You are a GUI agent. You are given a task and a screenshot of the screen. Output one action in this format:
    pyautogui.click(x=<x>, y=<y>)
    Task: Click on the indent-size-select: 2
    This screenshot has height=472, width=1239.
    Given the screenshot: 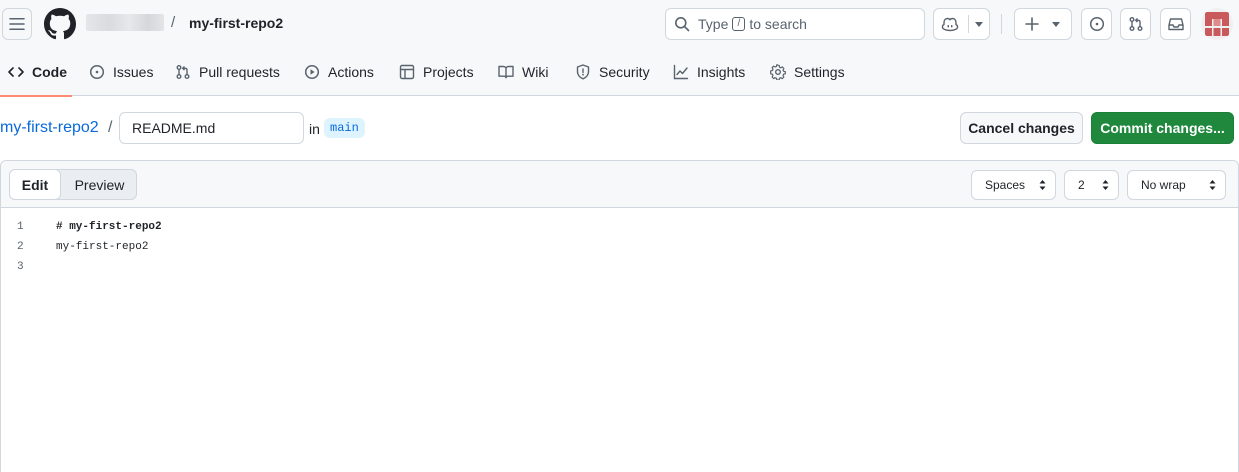 What is the action you would take?
    pyautogui.click(x=1091, y=185)
    